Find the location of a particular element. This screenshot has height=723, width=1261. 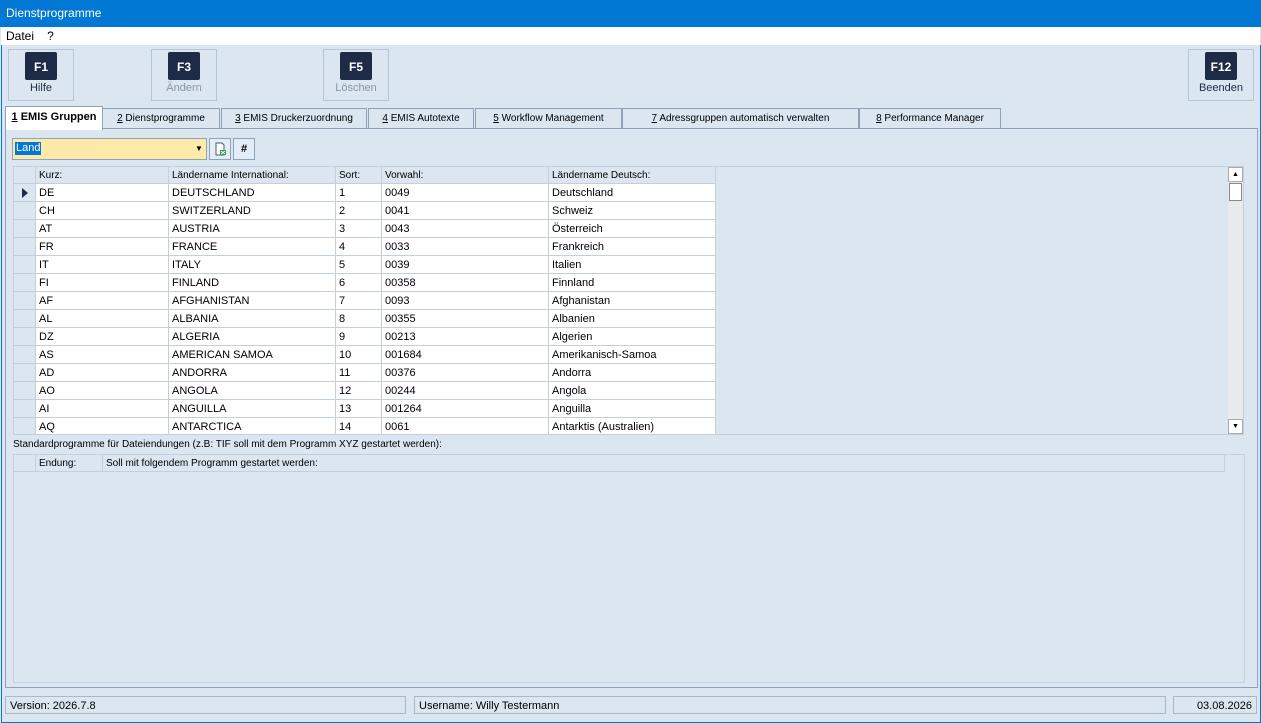

delete-button: F5 Löschen is located at coordinates (356, 75).